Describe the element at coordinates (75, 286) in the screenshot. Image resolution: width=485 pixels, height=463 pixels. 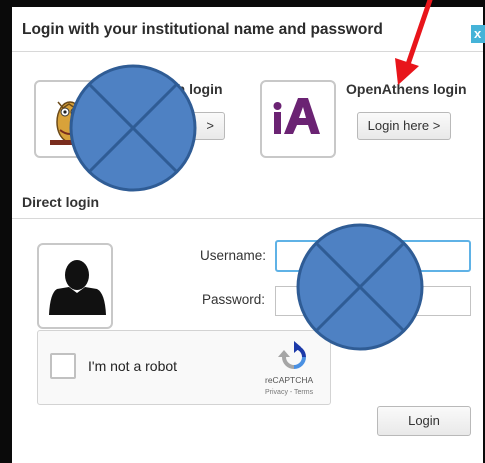
I see `user-silhouette-icon` at that location.